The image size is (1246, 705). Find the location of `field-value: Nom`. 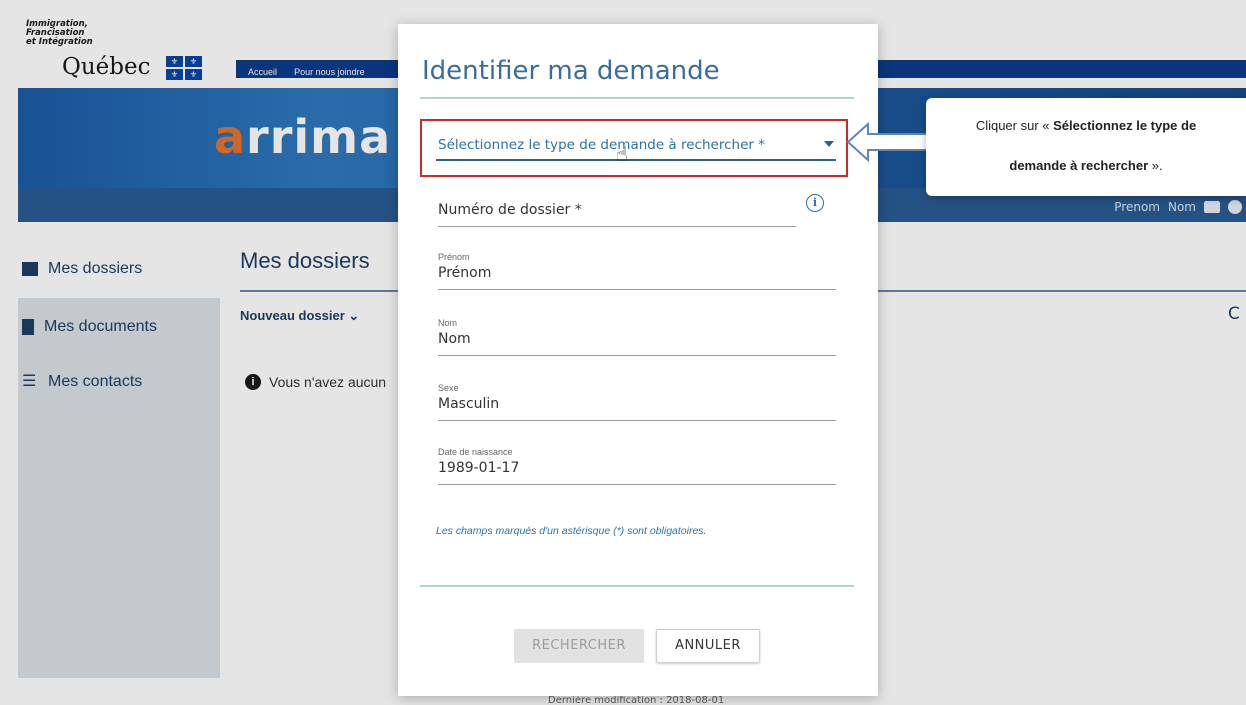

field-value: Nom is located at coordinates (454, 339).